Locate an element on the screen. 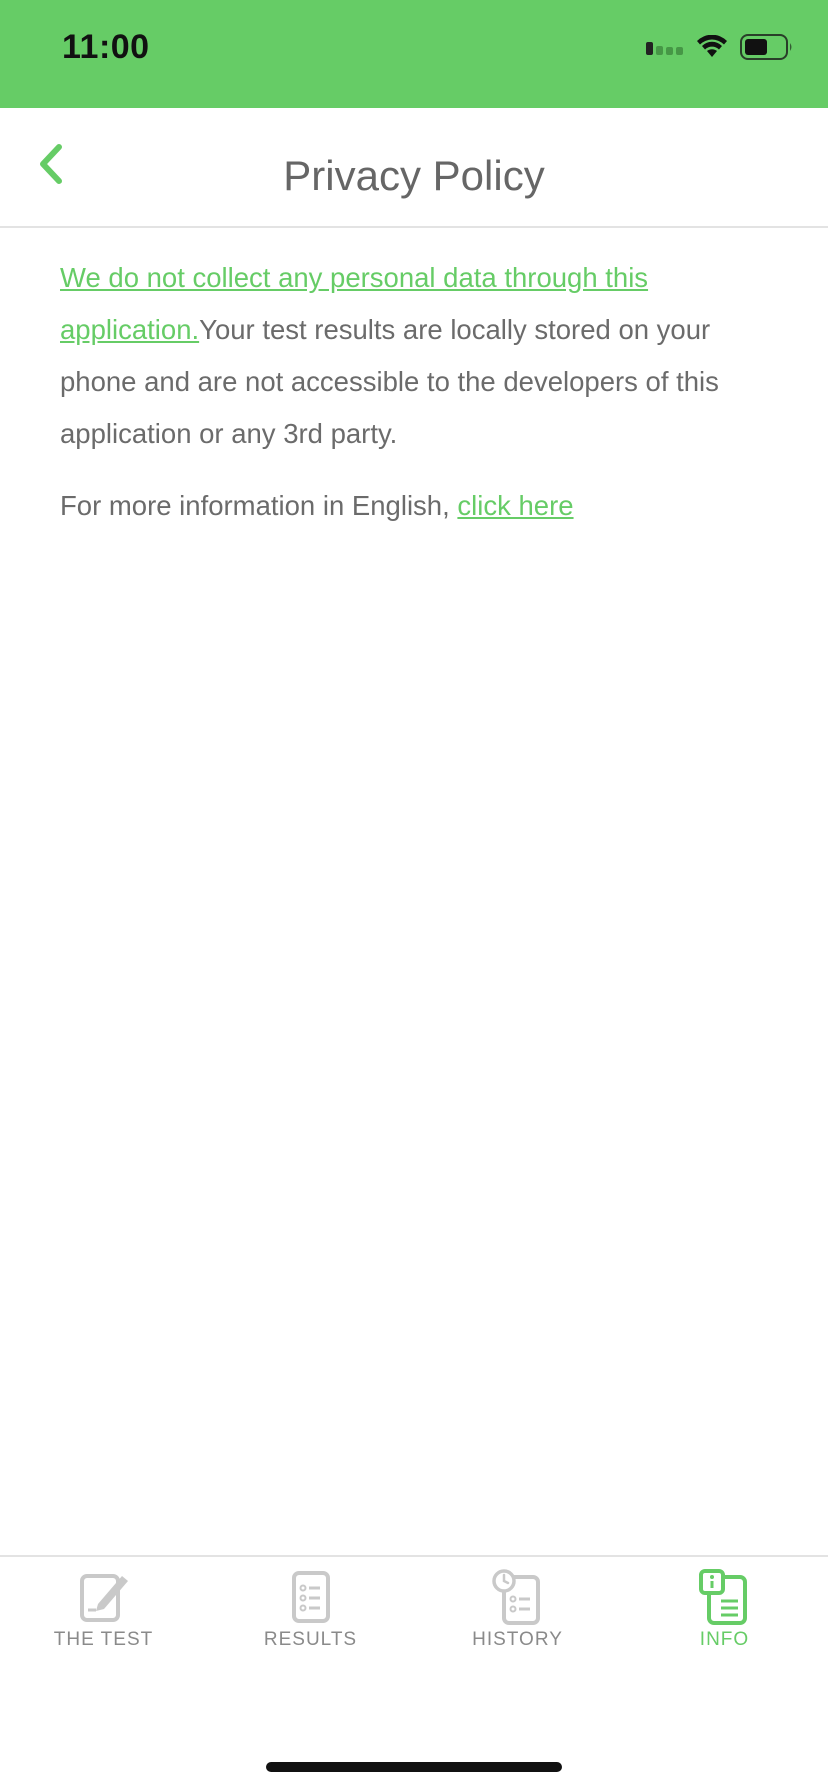 This screenshot has height=1792, width=828. tab-label: THE TEST is located at coordinates (103, 1639).